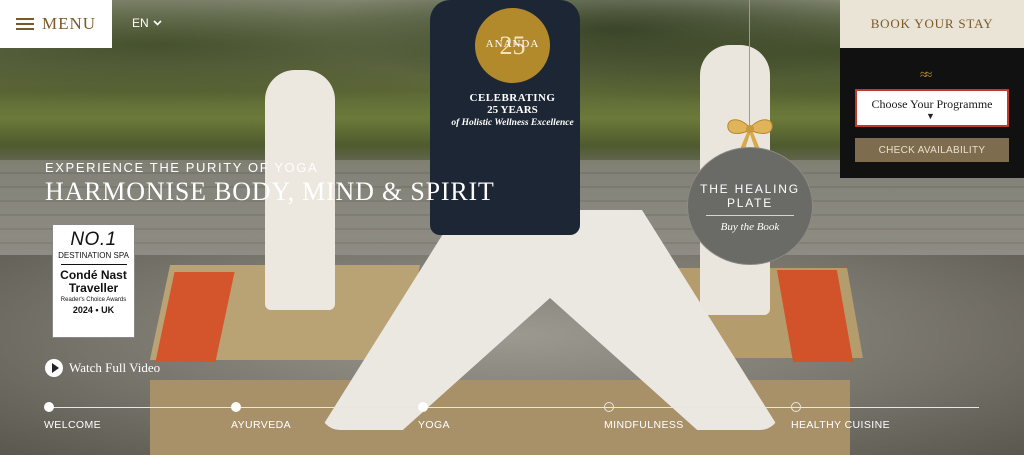 The height and width of the screenshot is (455, 1024). What do you see at coordinates (434, 425) in the screenshot?
I see `nav-label: YOGA` at bounding box center [434, 425].